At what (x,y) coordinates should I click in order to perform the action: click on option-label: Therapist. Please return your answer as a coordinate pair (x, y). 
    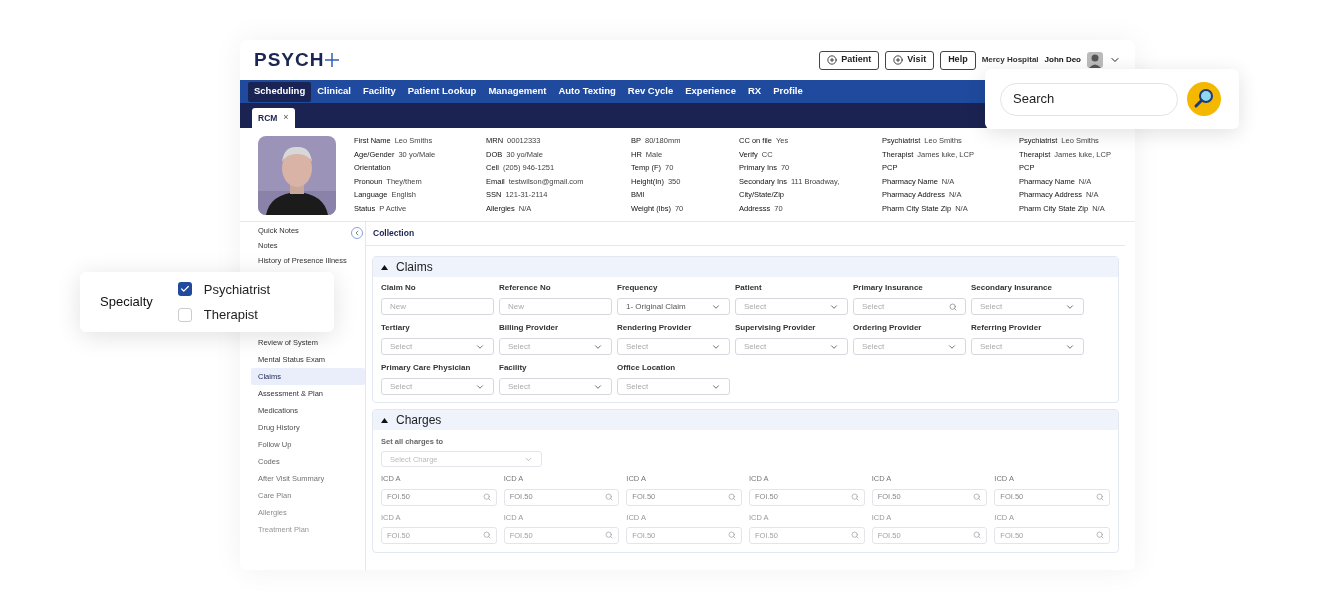
    Looking at the image, I should click on (230, 315).